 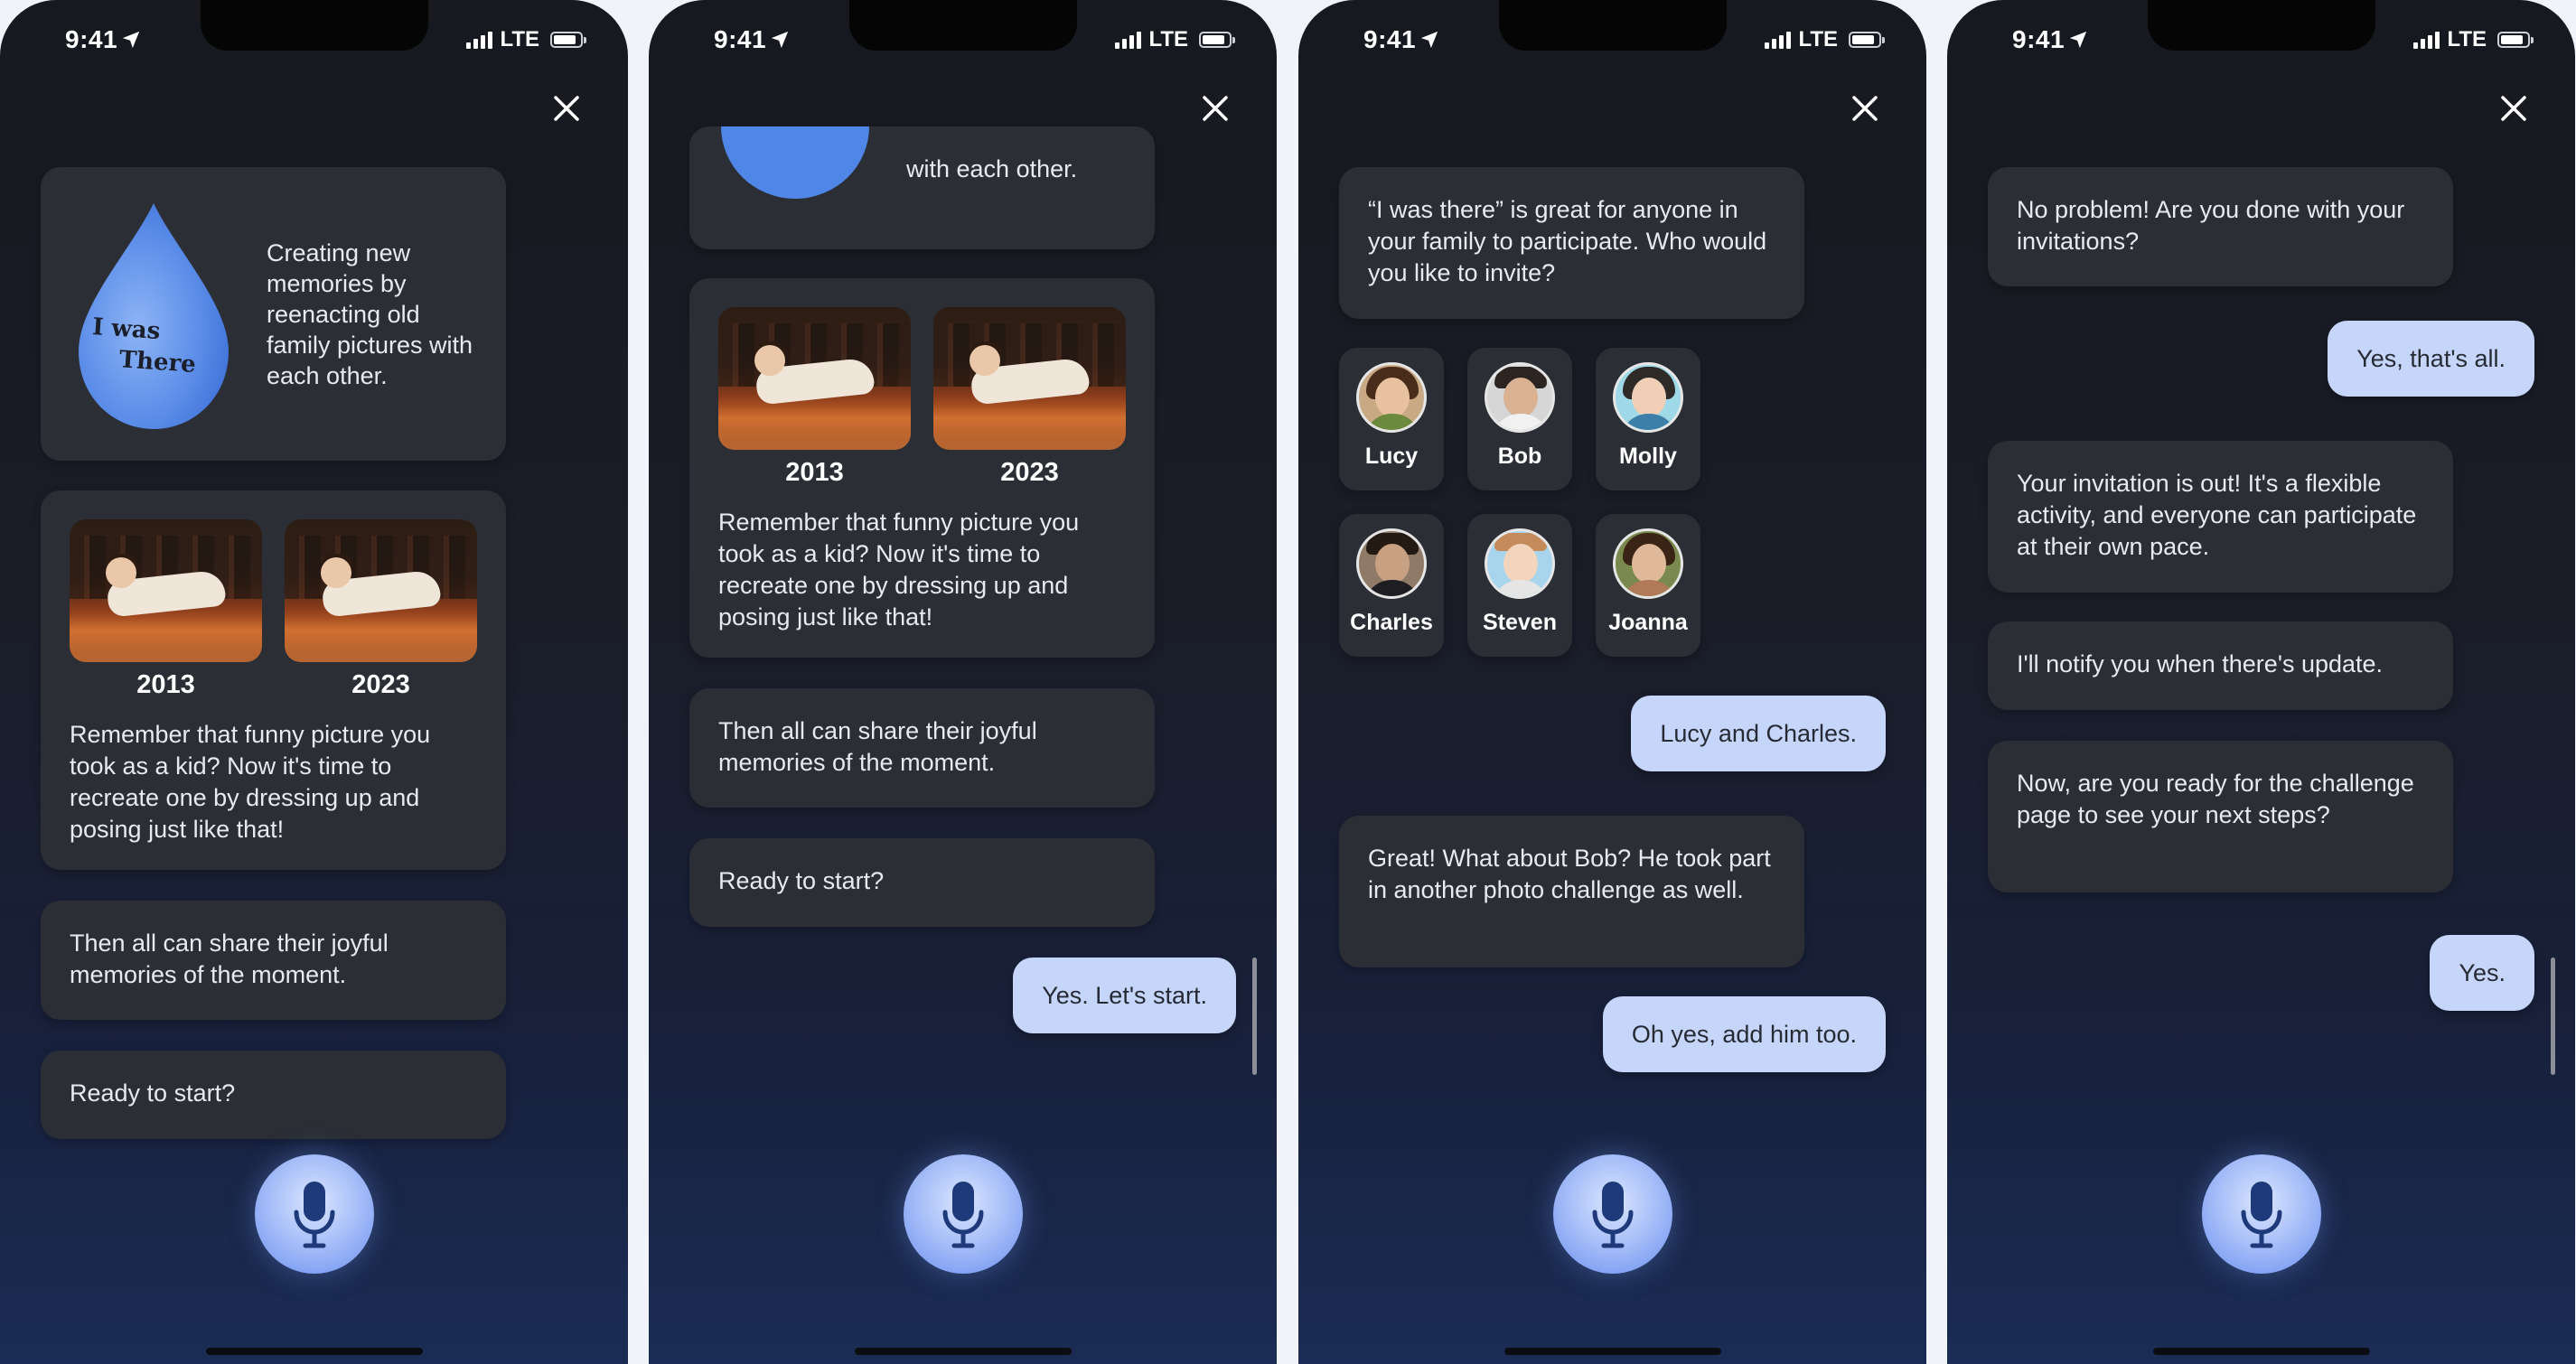 I want to click on intro-text-partial: with each other., so click(x=992, y=168).